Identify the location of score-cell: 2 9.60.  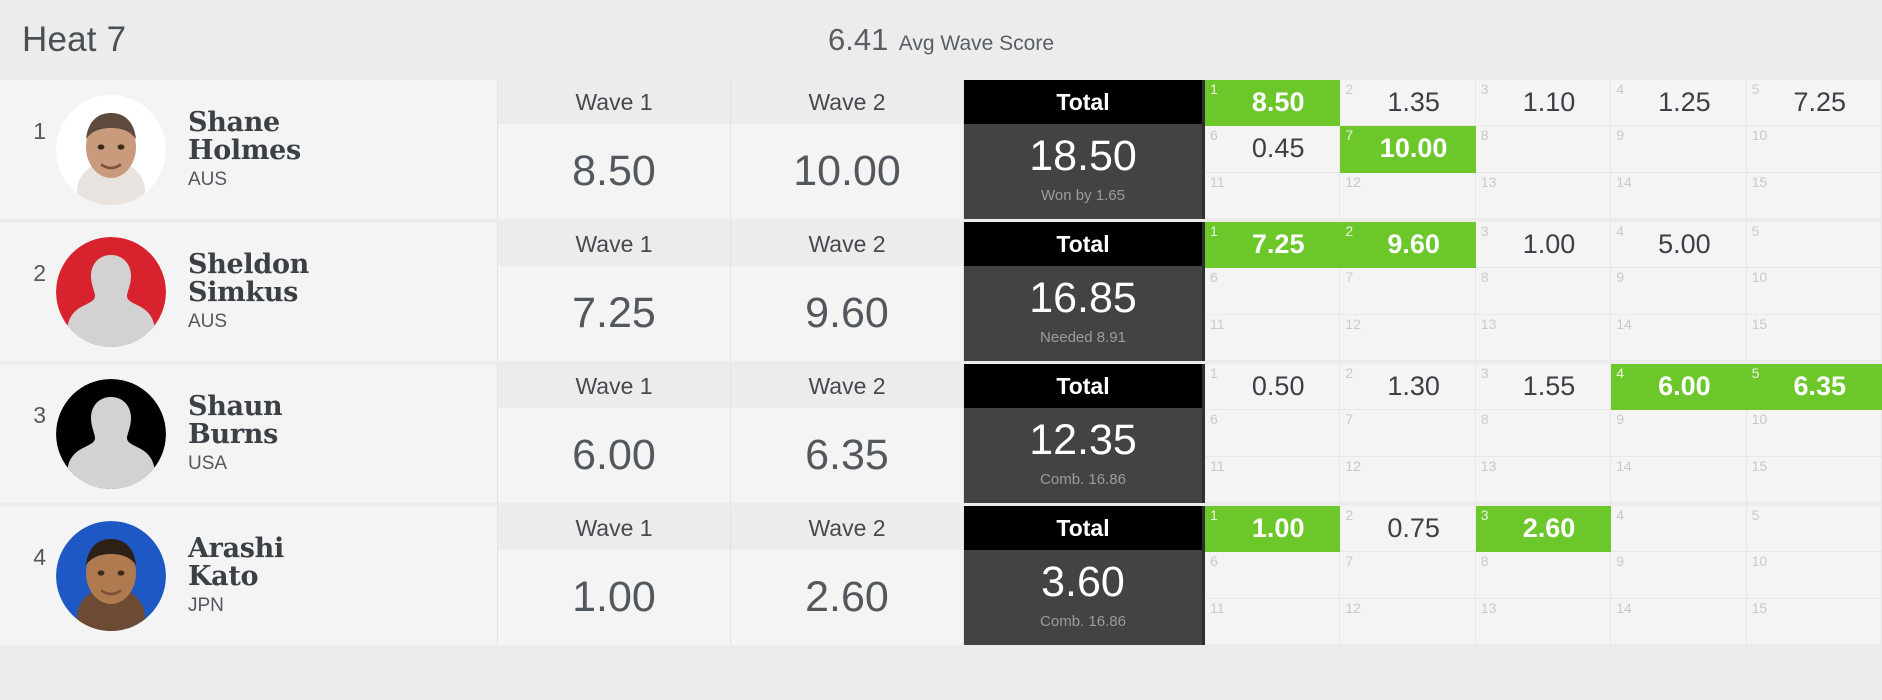
(1408, 245).